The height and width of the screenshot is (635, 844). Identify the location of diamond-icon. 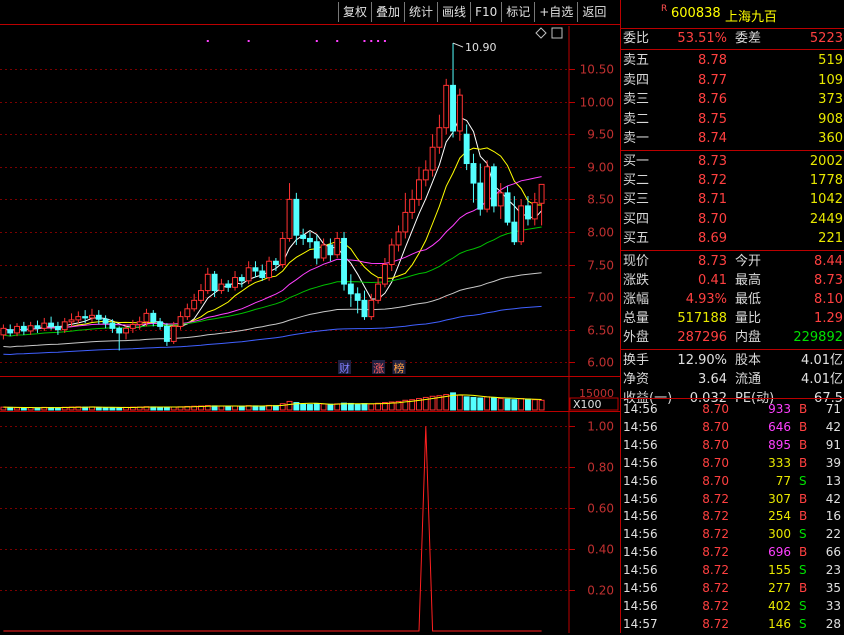
(541, 33).